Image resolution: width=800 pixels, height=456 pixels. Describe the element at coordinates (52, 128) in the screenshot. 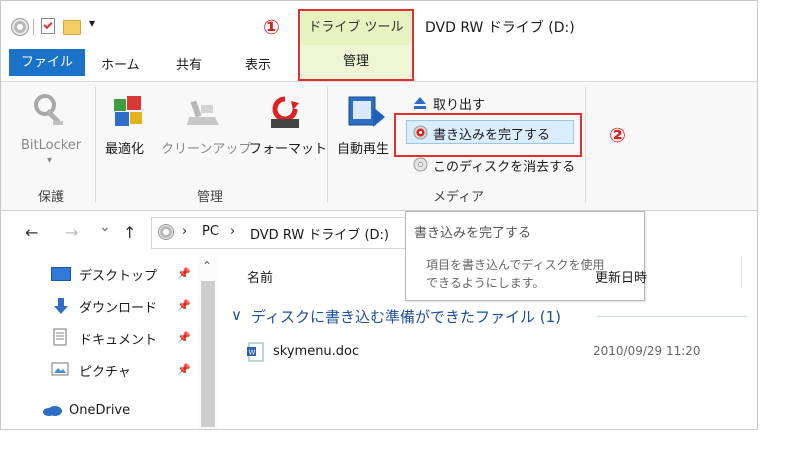

I see `bitlocker-button: BitLocker ▾` at that location.